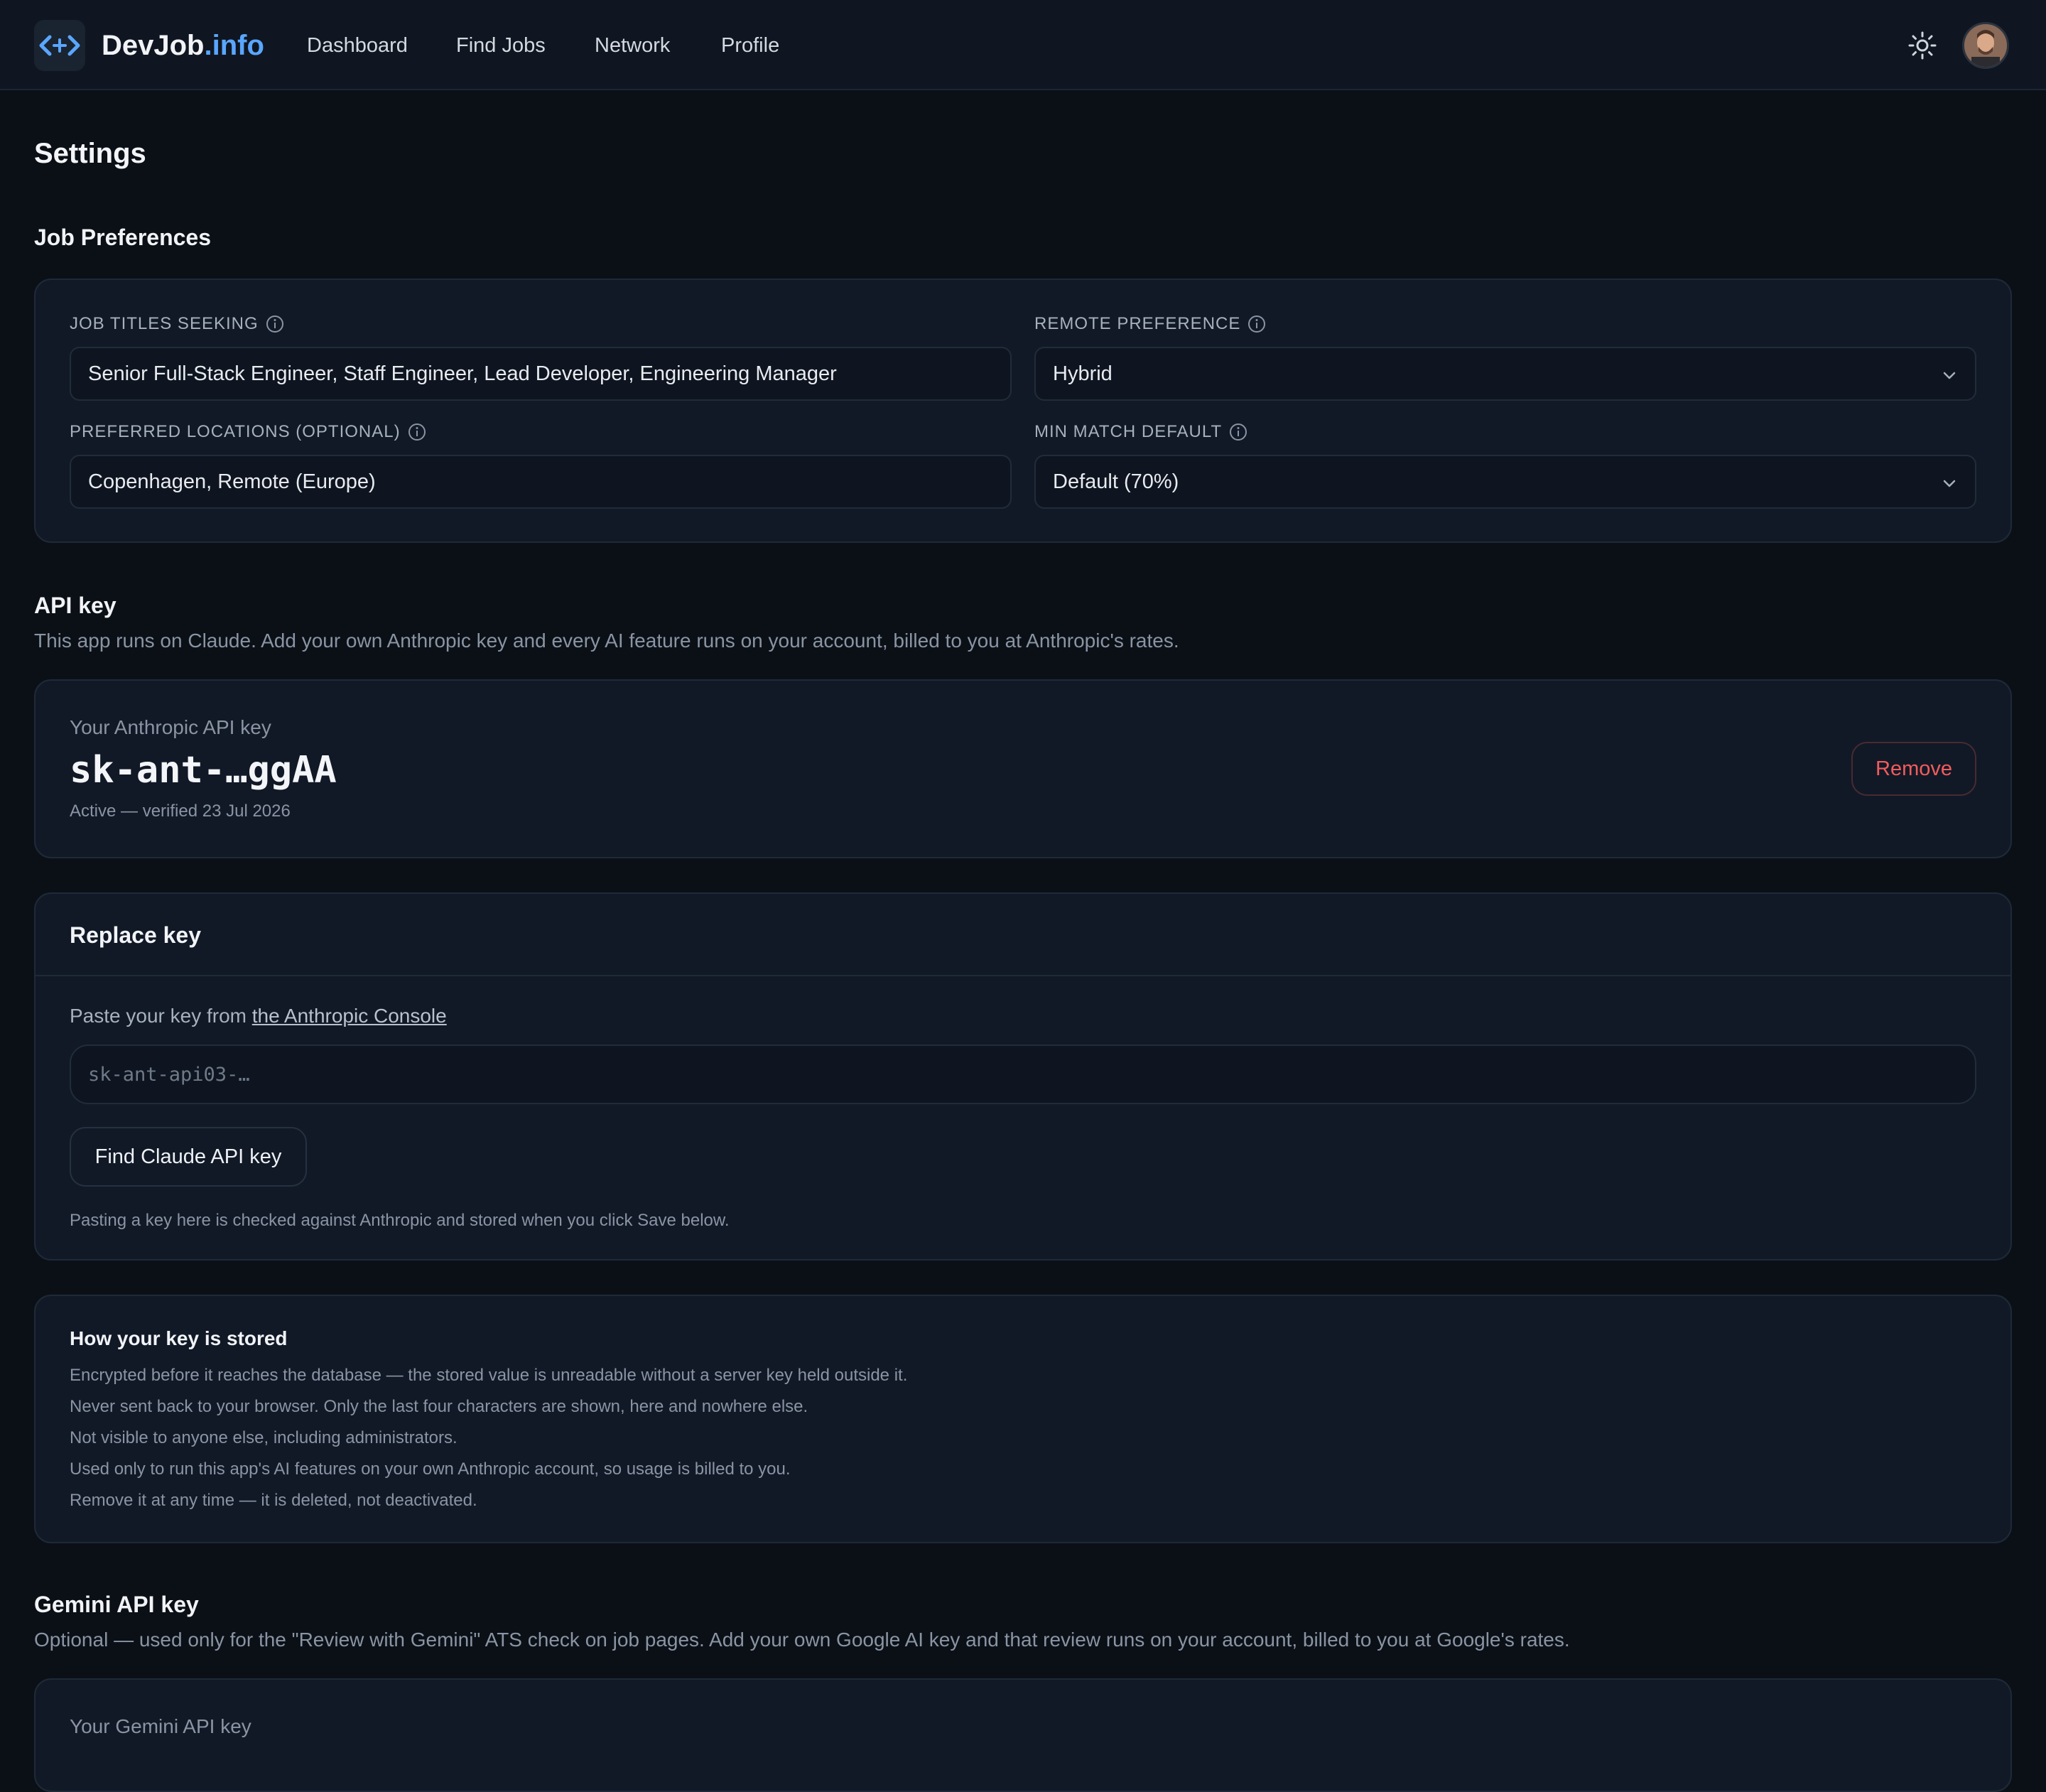  I want to click on current-key-value: sk-ant-…ggAA, so click(204, 770).